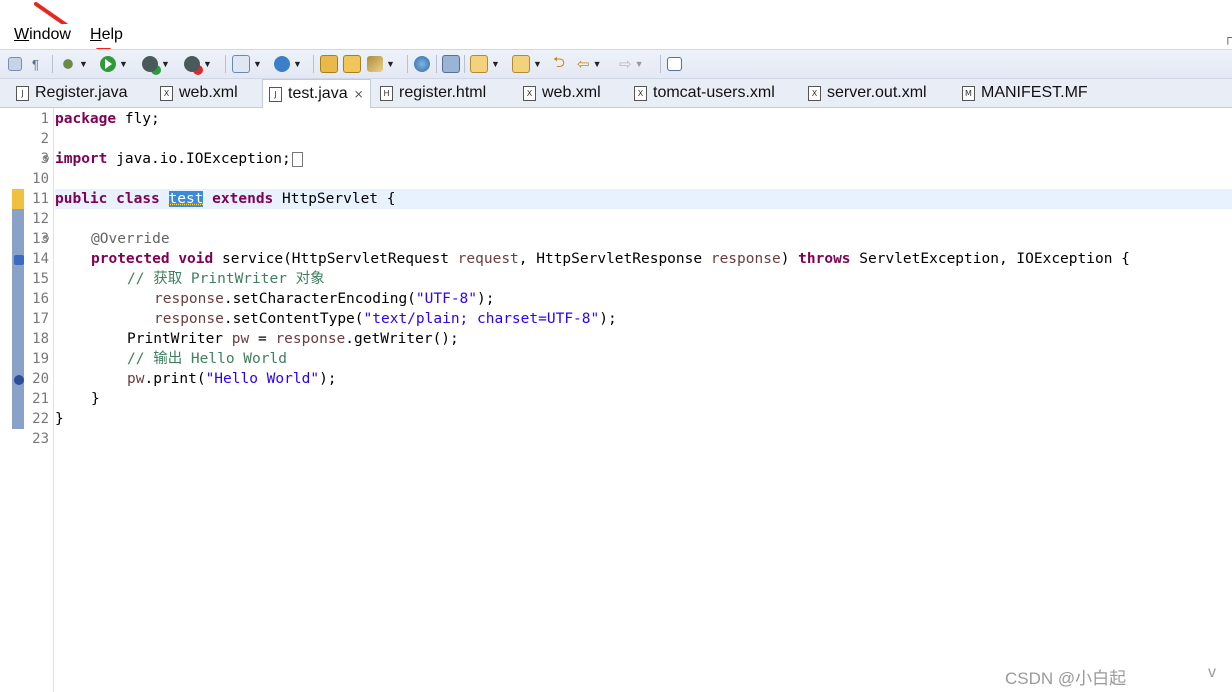  Describe the element at coordinates (386, 93) in the screenshot. I see `html-file-icon: H` at that location.